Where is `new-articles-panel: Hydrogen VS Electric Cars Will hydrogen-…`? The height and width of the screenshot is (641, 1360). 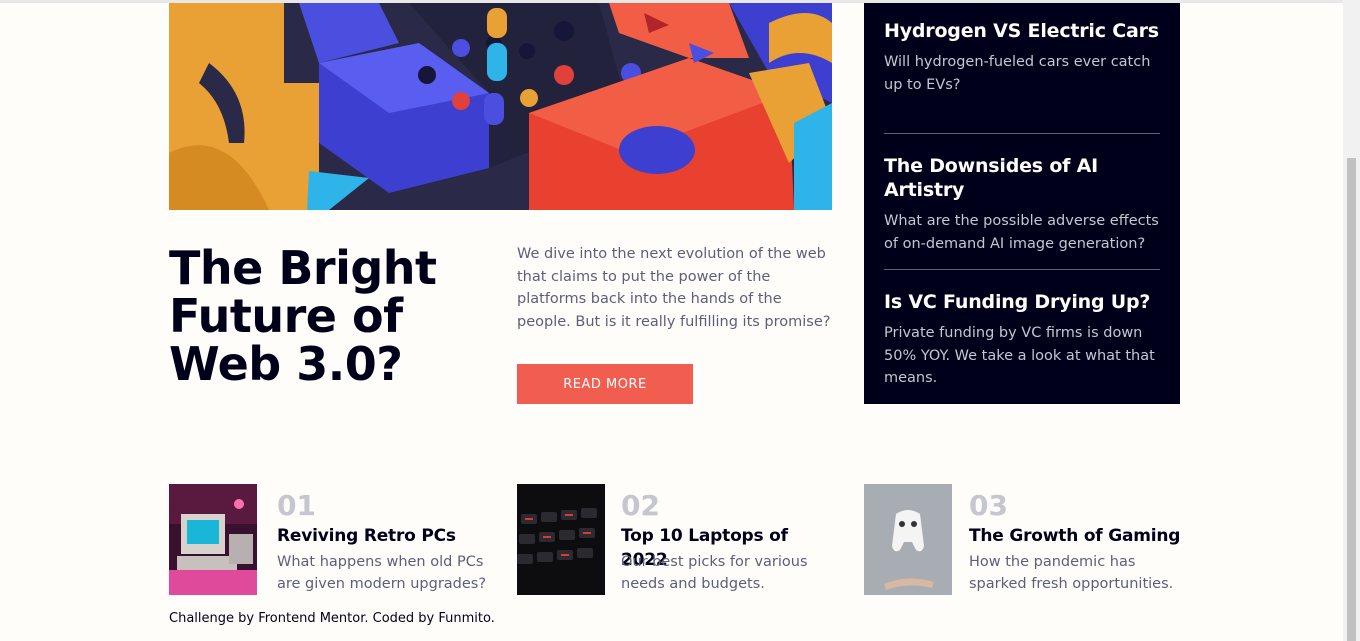
new-articles-panel: Hydrogen VS Electric Cars Will hydrogen-… is located at coordinates (1022, 203).